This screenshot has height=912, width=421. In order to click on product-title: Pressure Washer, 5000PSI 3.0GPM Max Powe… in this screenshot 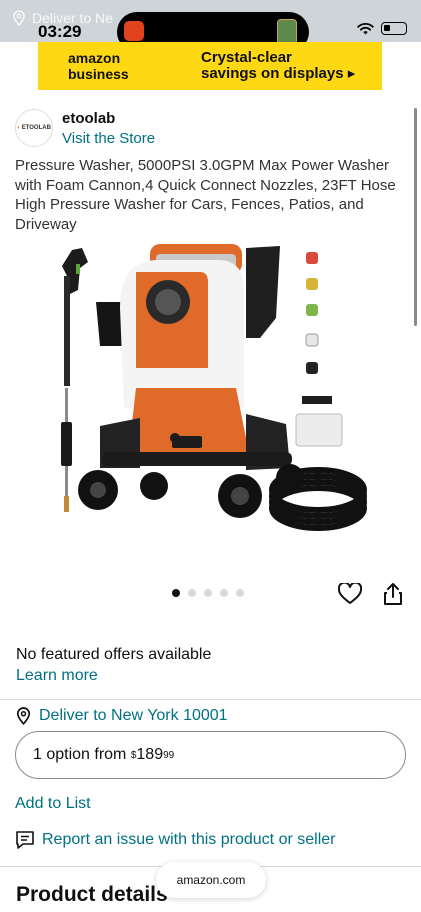, I will do `click(205, 195)`.